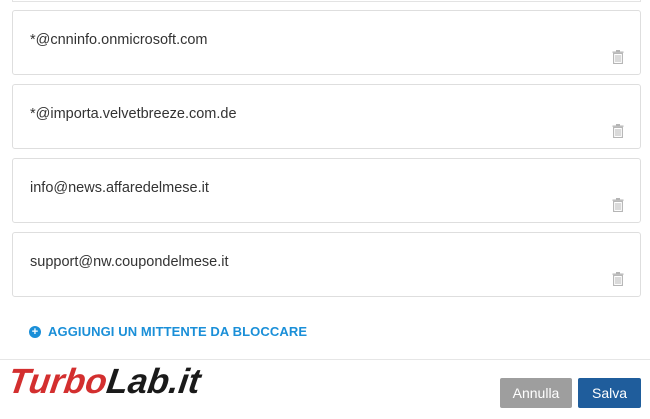 The image size is (650, 419). What do you see at coordinates (35, 331) in the screenshot?
I see `plus-circle-icon: +` at bounding box center [35, 331].